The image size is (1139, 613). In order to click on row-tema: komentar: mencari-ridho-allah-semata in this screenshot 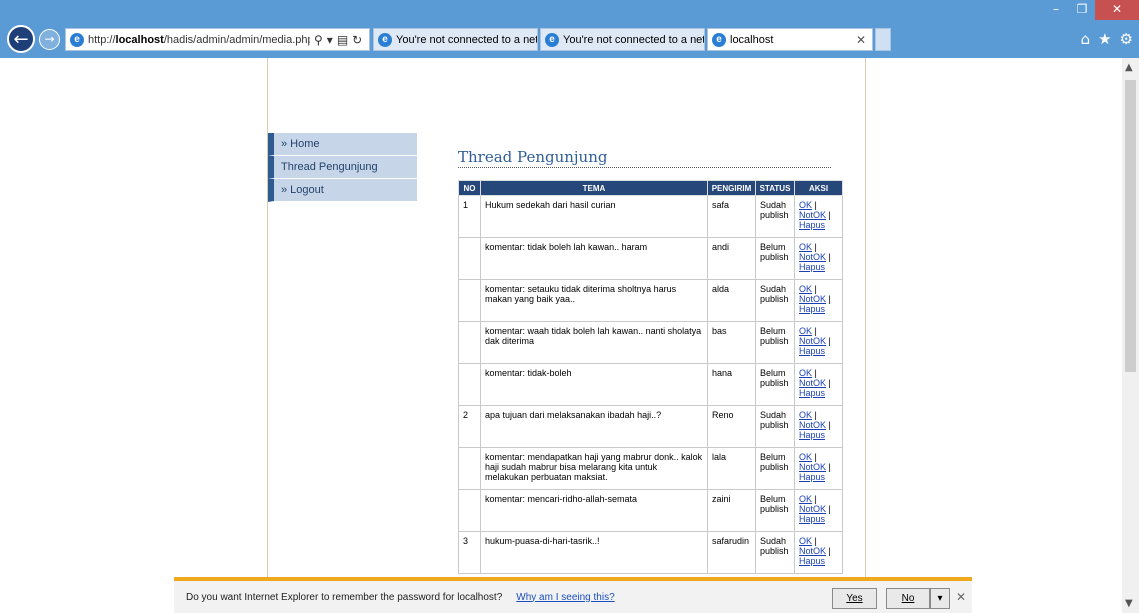, I will do `click(594, 510)`.